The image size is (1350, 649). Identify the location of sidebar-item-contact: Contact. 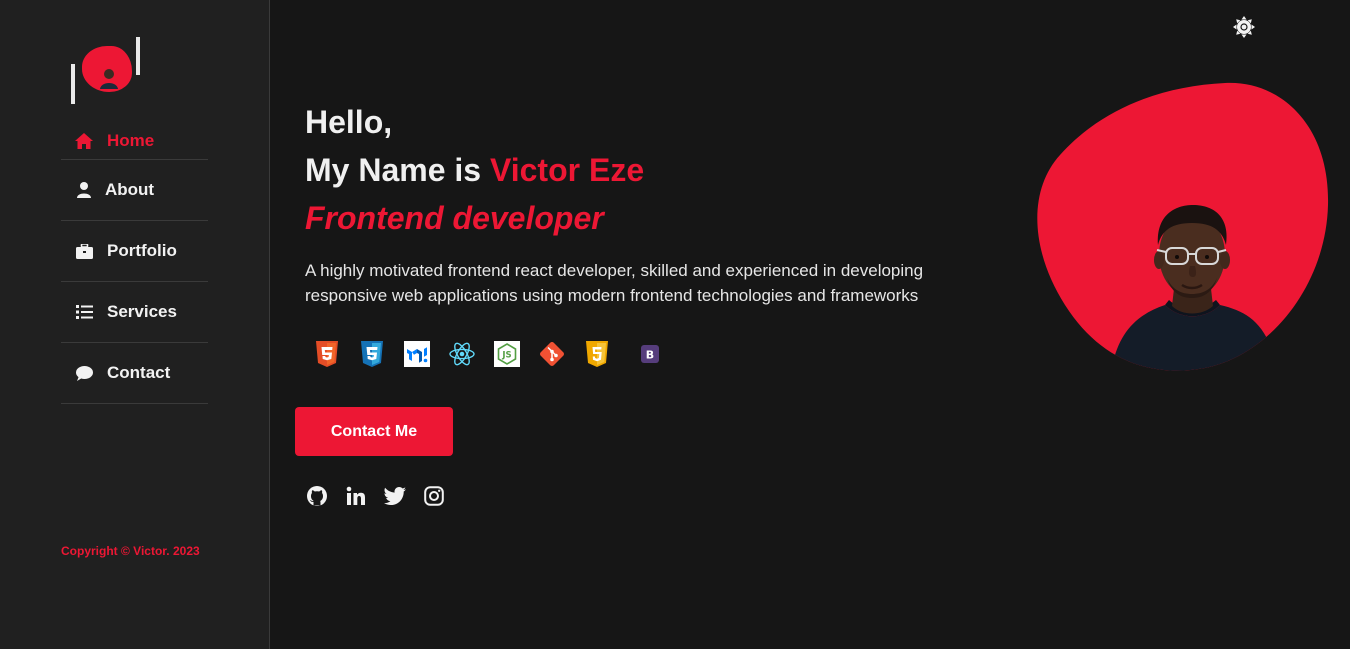
(134, 373).